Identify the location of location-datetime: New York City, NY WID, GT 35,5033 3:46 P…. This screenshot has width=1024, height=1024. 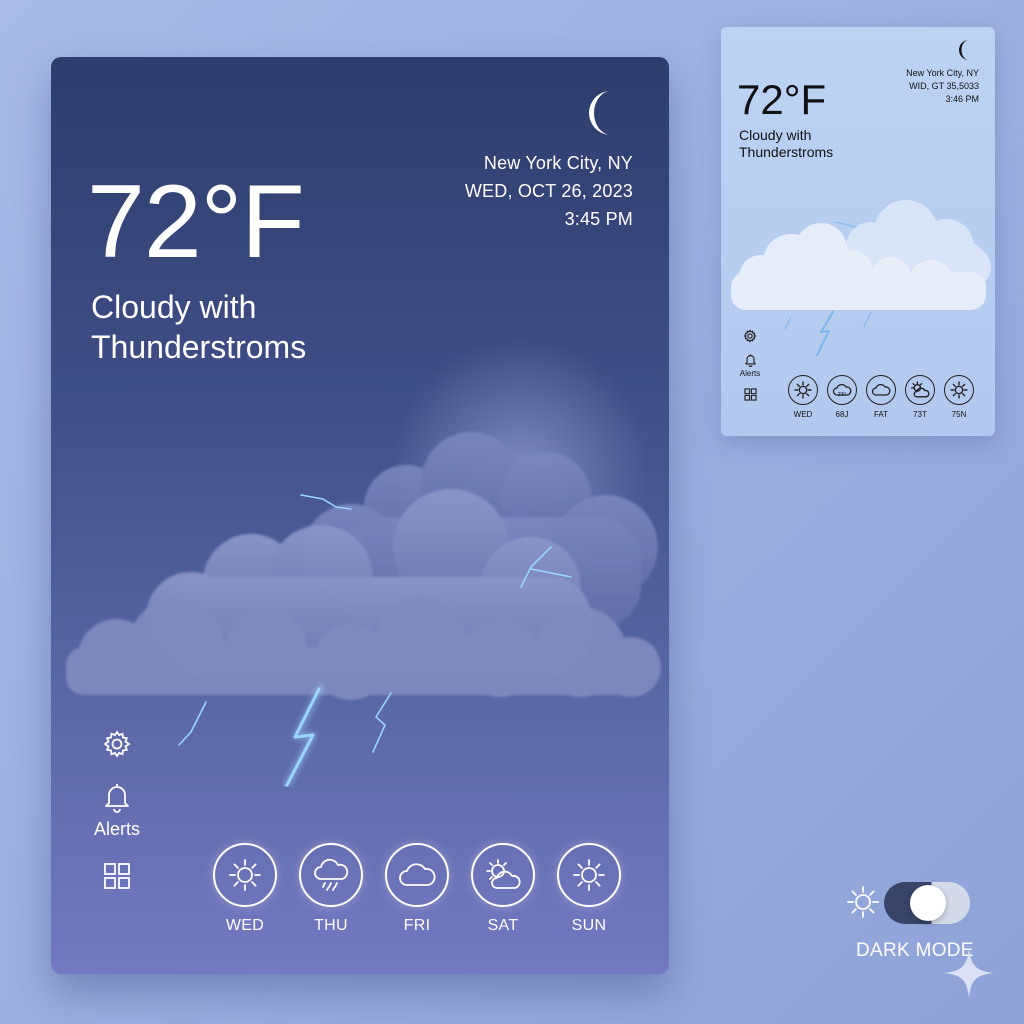
(942, 86).